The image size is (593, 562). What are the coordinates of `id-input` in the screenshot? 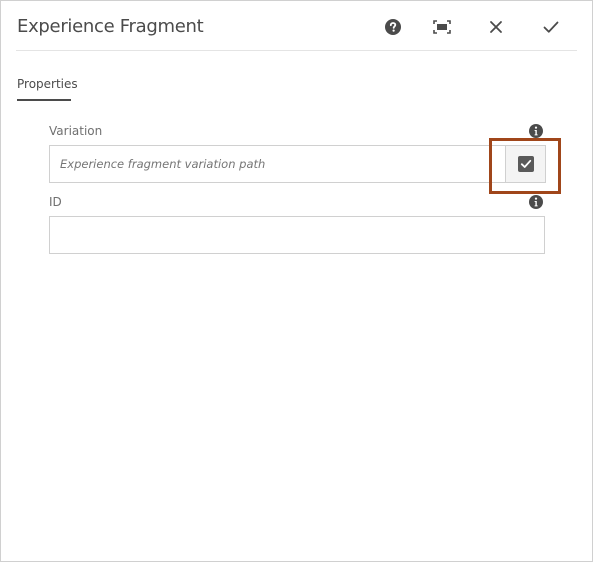 It's located at (297, 235).